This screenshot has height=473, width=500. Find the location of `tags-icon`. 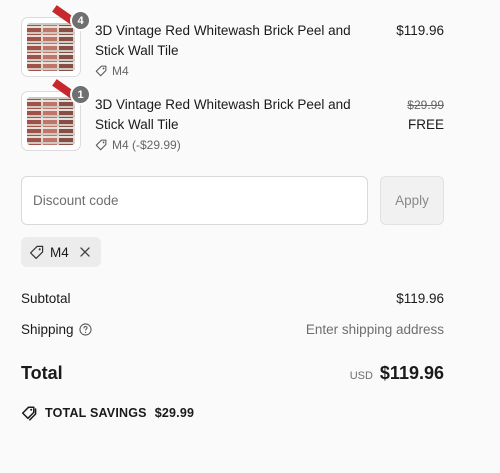

tags-icon is located at coordinates (29, 413).